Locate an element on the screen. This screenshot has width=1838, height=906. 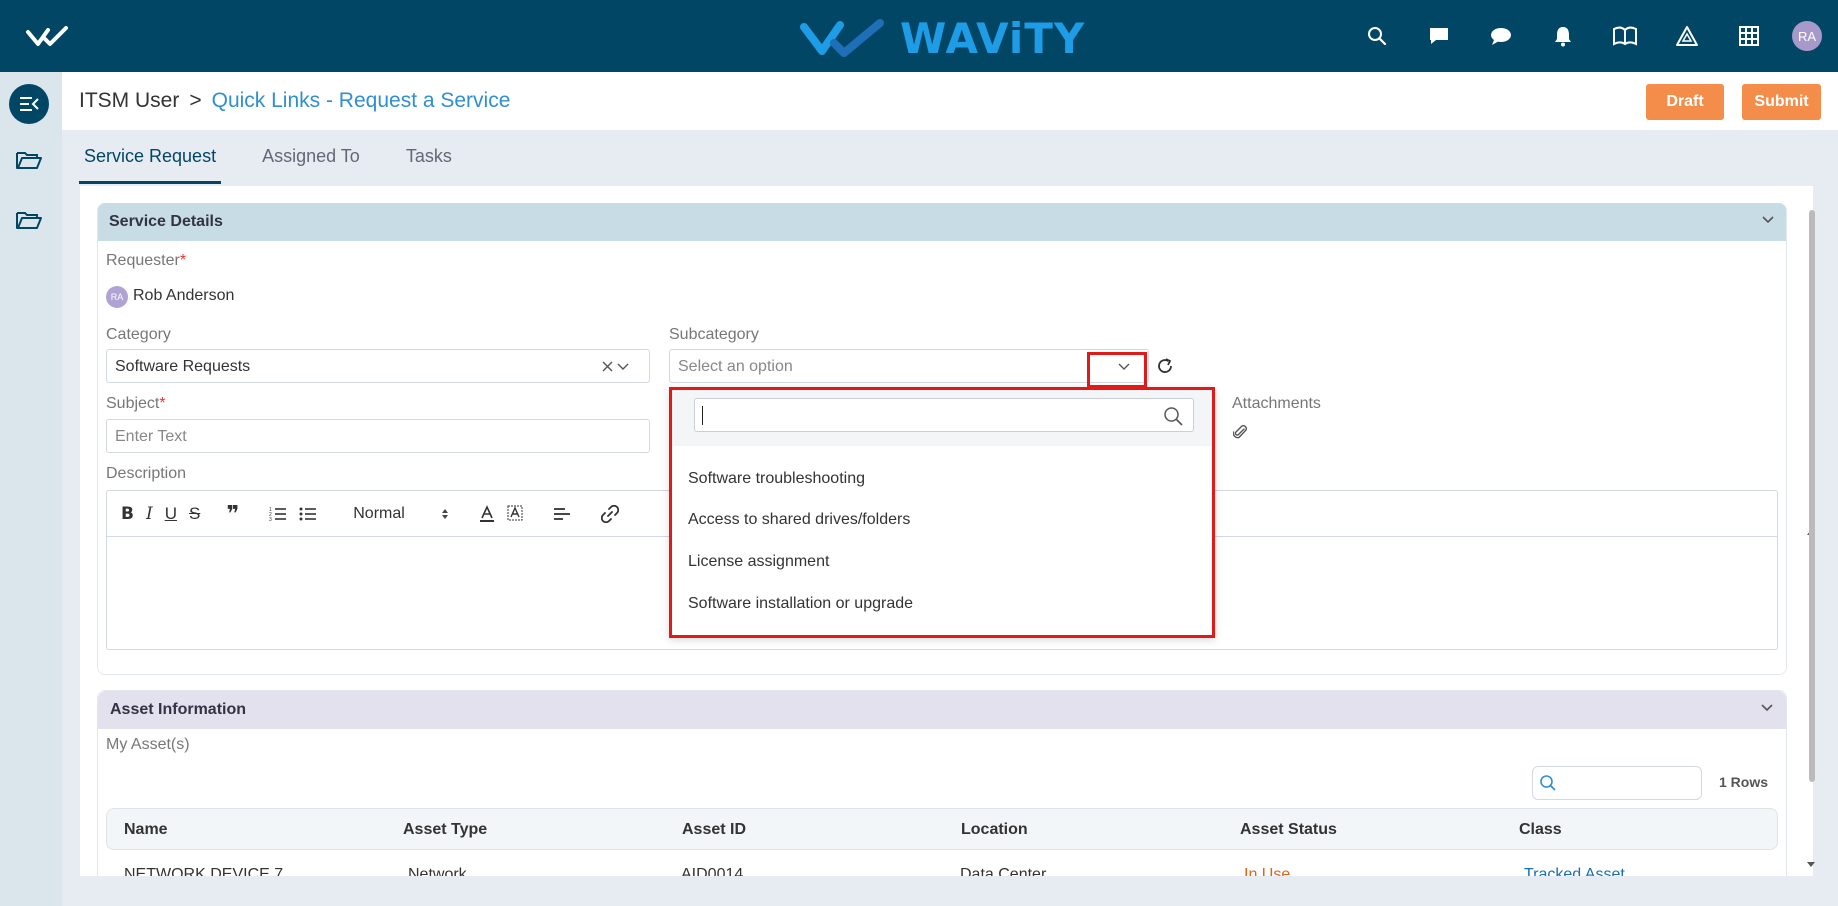
draft-button: Draft is located at coordinates (1685, 102).